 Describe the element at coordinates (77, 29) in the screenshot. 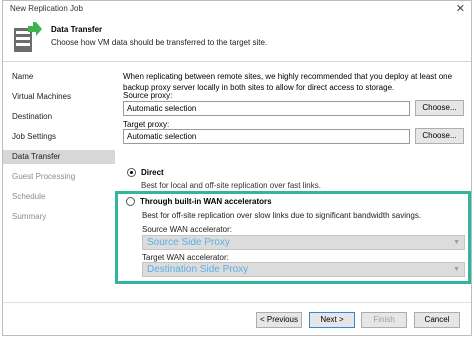

I see `page-title: Data Transfer` at that location.